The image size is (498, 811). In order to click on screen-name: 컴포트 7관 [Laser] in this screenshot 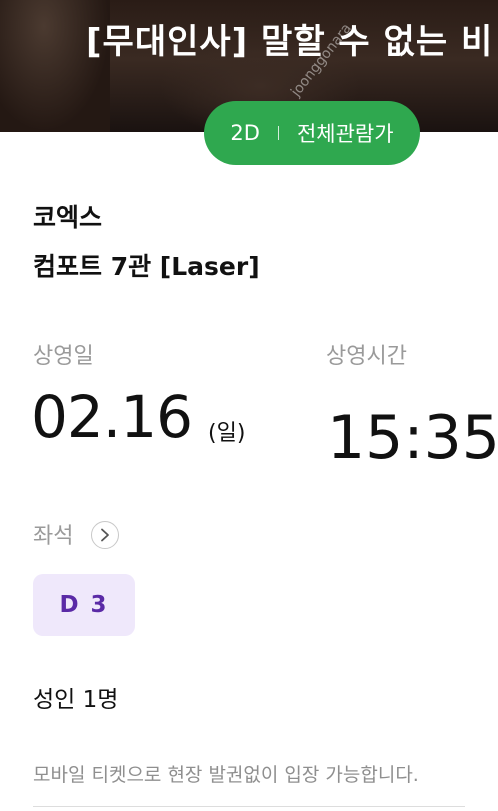, I will do `click(146, 266)`.